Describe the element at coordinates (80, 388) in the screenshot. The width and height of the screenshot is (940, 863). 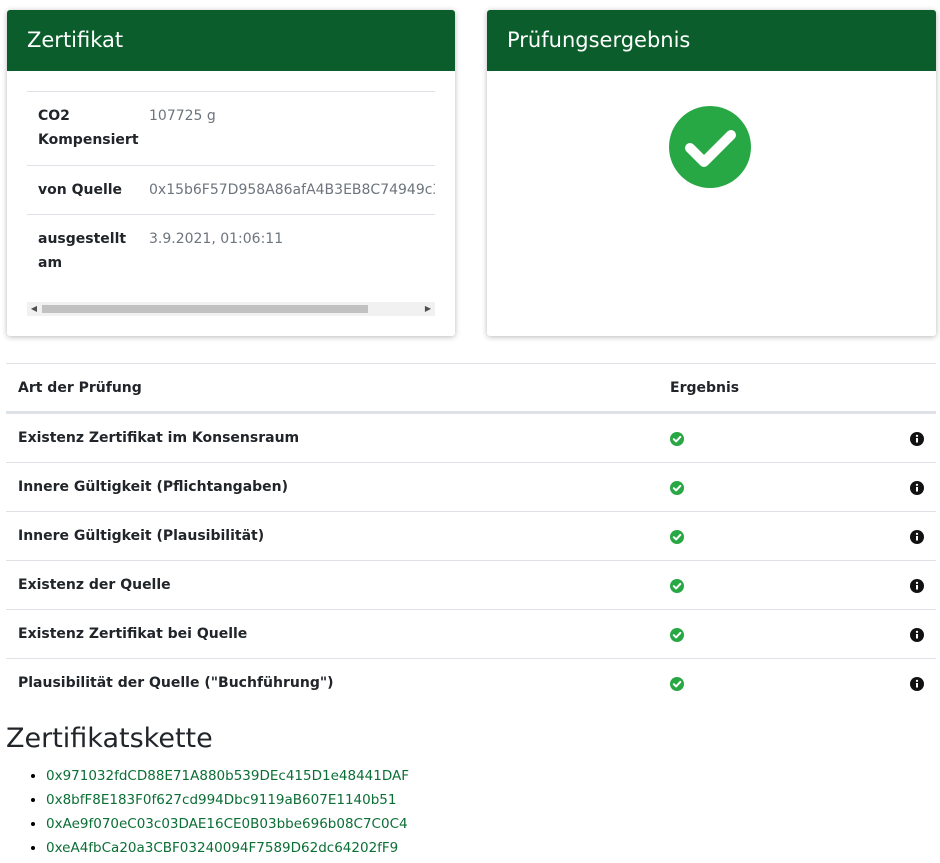
I see `header-check-type: Art der Prüfung` at that location.